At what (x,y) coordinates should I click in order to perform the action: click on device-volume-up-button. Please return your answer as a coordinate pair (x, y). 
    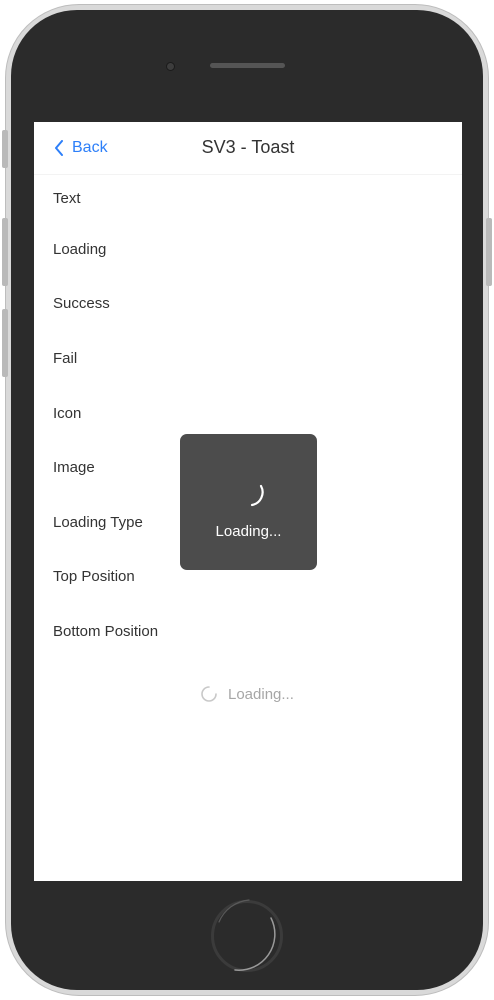
    Looking at the image, I should click on (5, 252).